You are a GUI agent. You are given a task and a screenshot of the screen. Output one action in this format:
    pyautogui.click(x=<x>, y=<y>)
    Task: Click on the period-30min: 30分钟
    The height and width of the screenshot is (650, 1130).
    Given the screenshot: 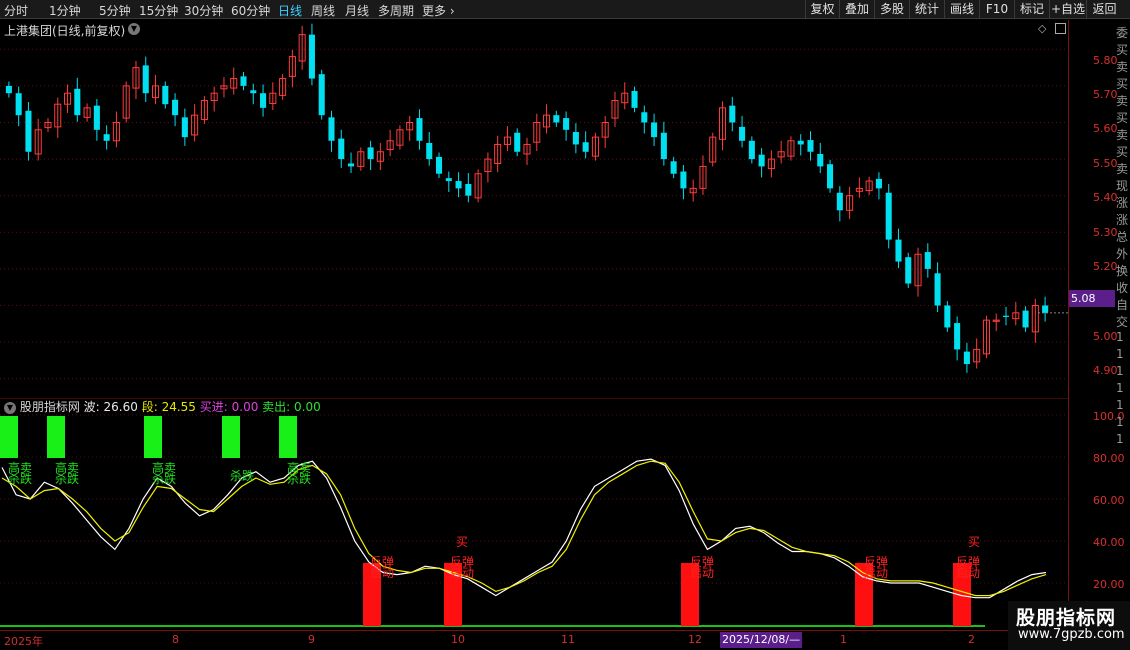 What is the action you would take?
    pyautogui.click(x=203, y=10)
    